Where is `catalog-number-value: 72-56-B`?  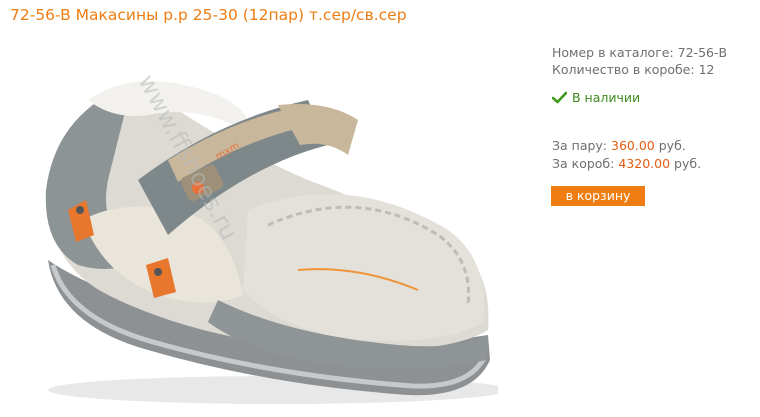
catalog-number-value: 72-56-B is located at coordinates (702, 52).